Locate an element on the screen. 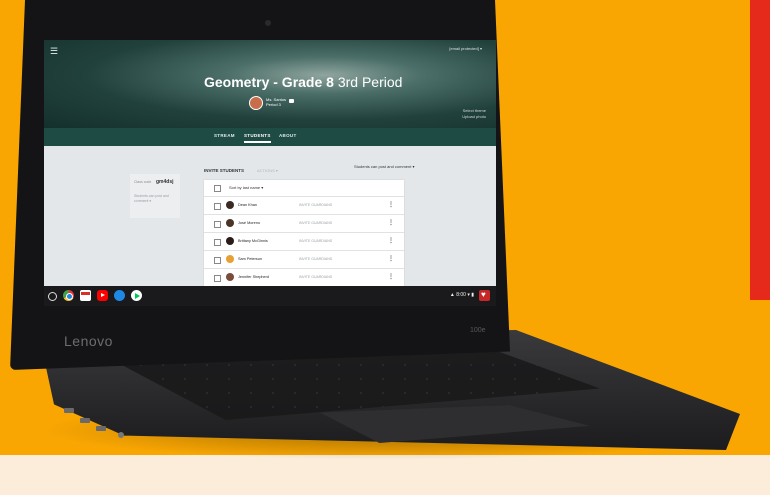 The width and height of the screenshot is (770, 495). student-name: Sam Peterson is located at coordinates (250, 259).